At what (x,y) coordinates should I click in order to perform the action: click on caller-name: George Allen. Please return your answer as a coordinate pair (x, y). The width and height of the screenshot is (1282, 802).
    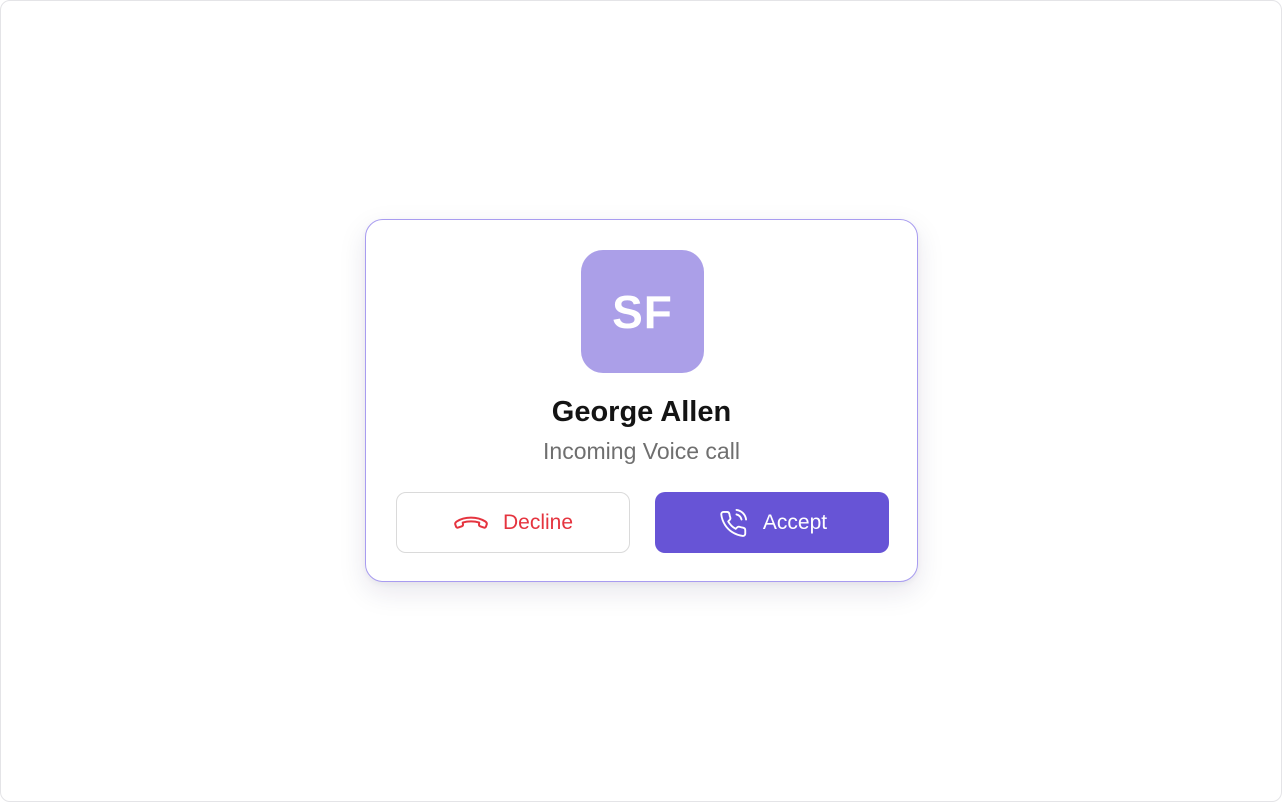
    Looking at the image, I should click on (641, 412).